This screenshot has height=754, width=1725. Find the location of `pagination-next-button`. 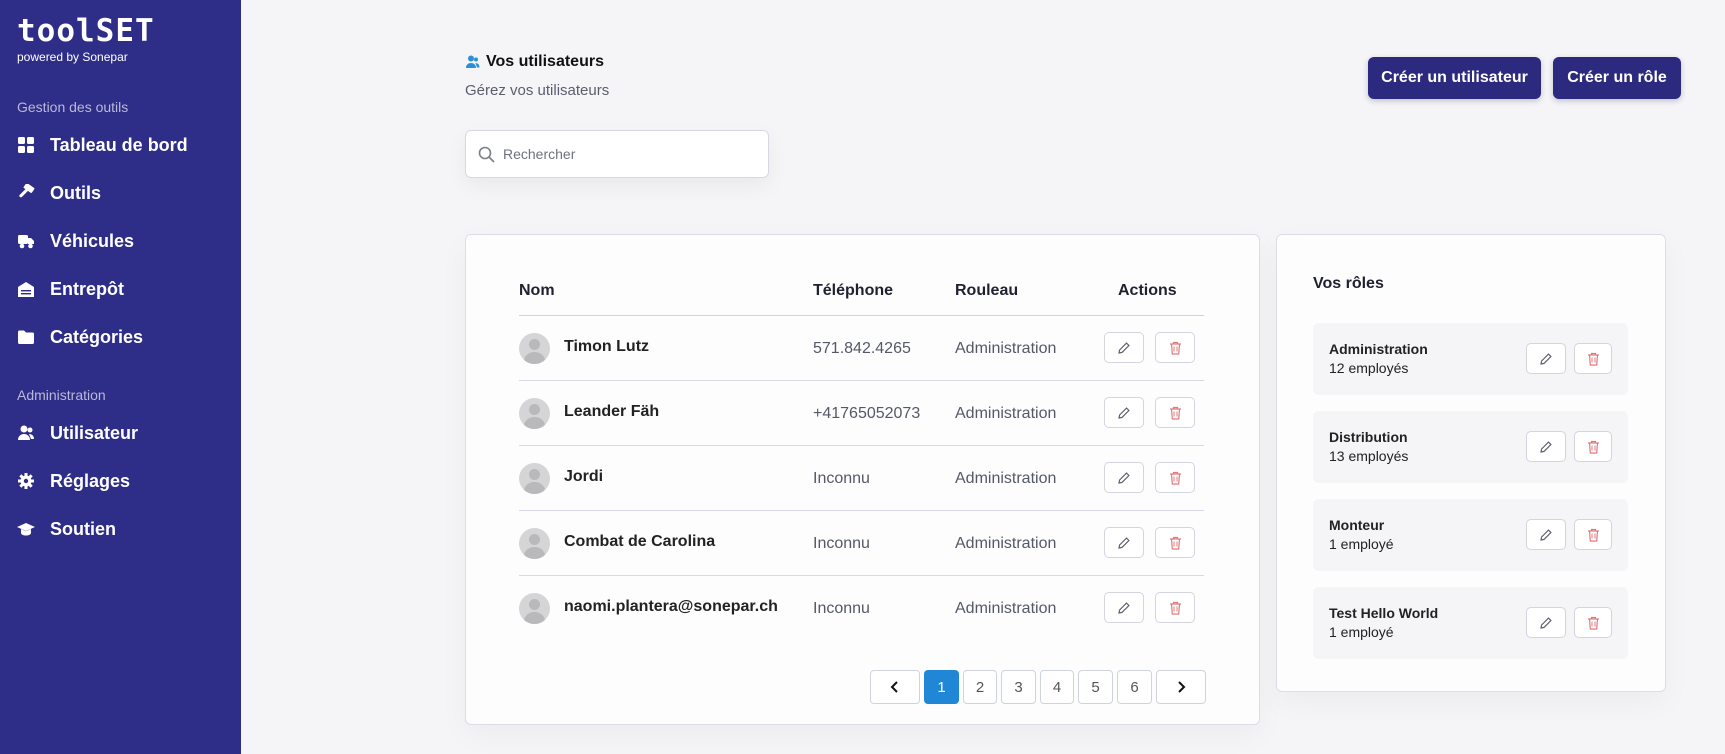

pagination-next-button is located at coordinates (1181, 687).